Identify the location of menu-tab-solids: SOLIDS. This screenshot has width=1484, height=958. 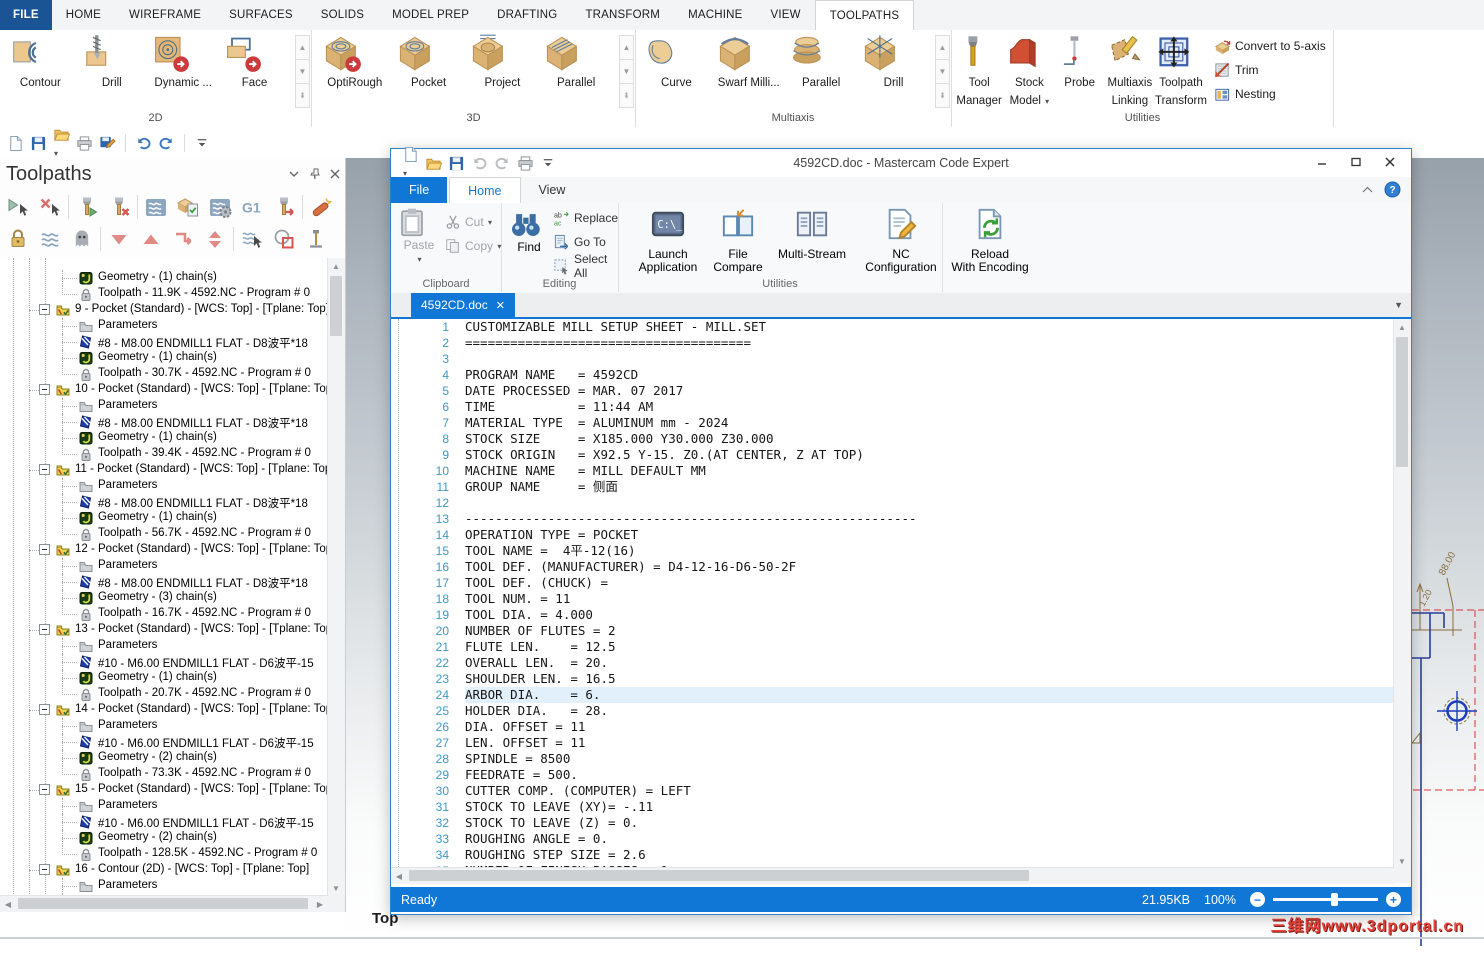
(342, 15).